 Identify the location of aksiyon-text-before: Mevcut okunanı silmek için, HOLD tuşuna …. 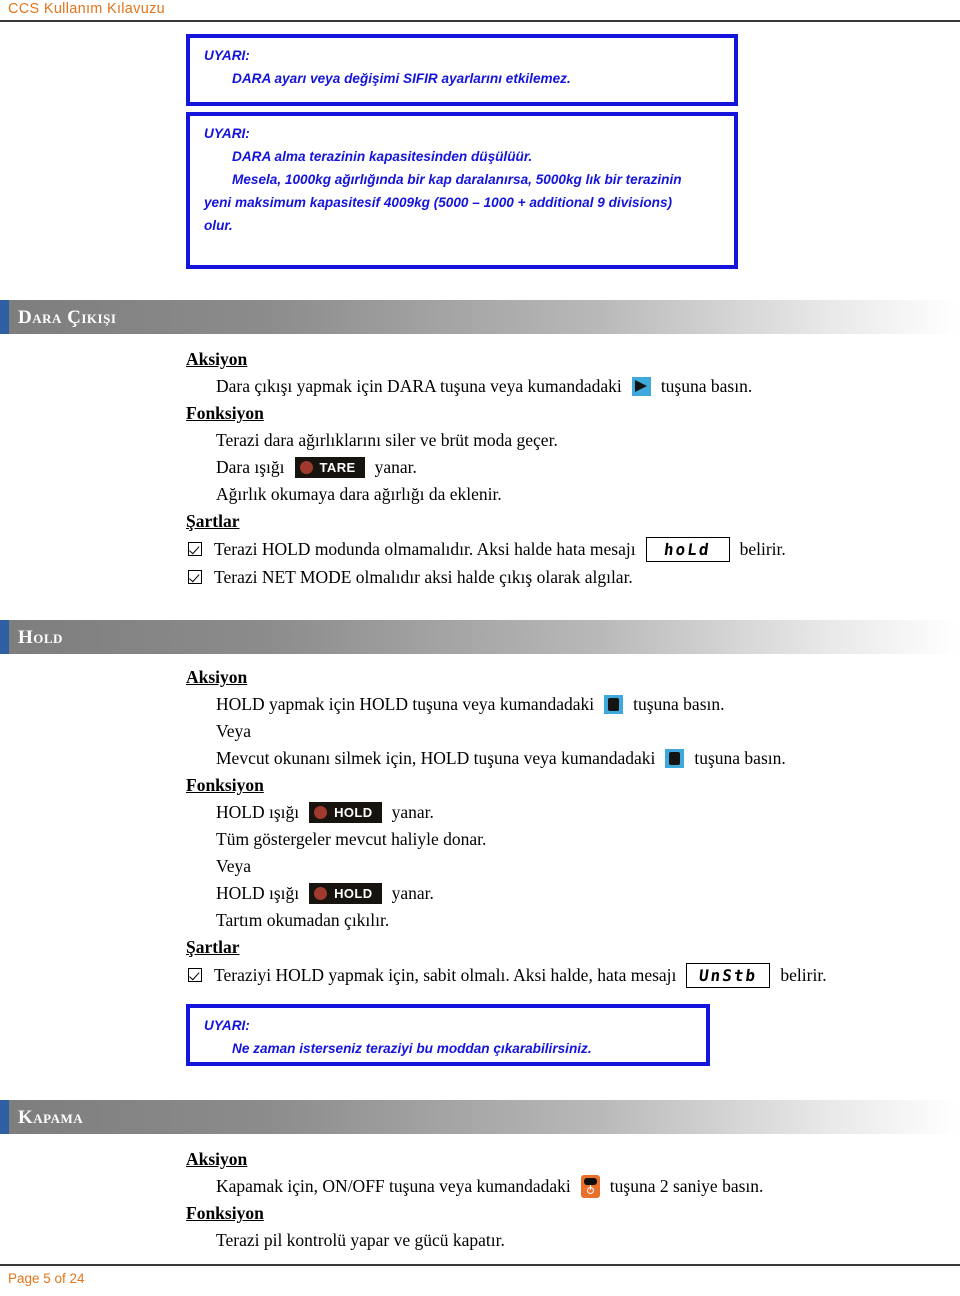
(436, 758).